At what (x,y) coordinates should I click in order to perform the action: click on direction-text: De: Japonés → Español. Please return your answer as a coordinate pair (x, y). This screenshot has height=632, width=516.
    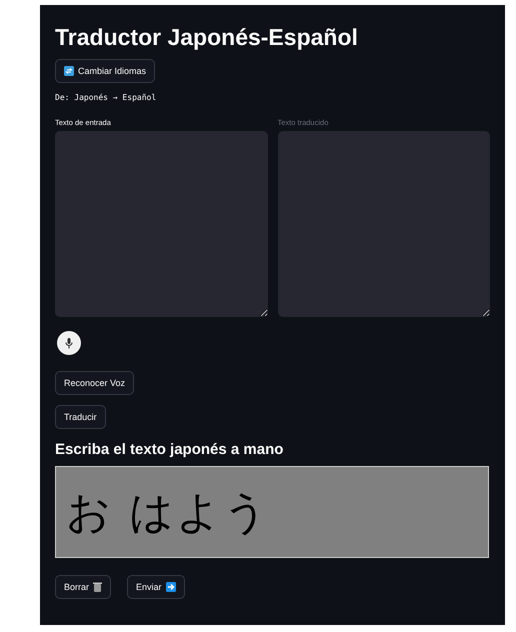
    Looking at the image, I should click on (106, 97).